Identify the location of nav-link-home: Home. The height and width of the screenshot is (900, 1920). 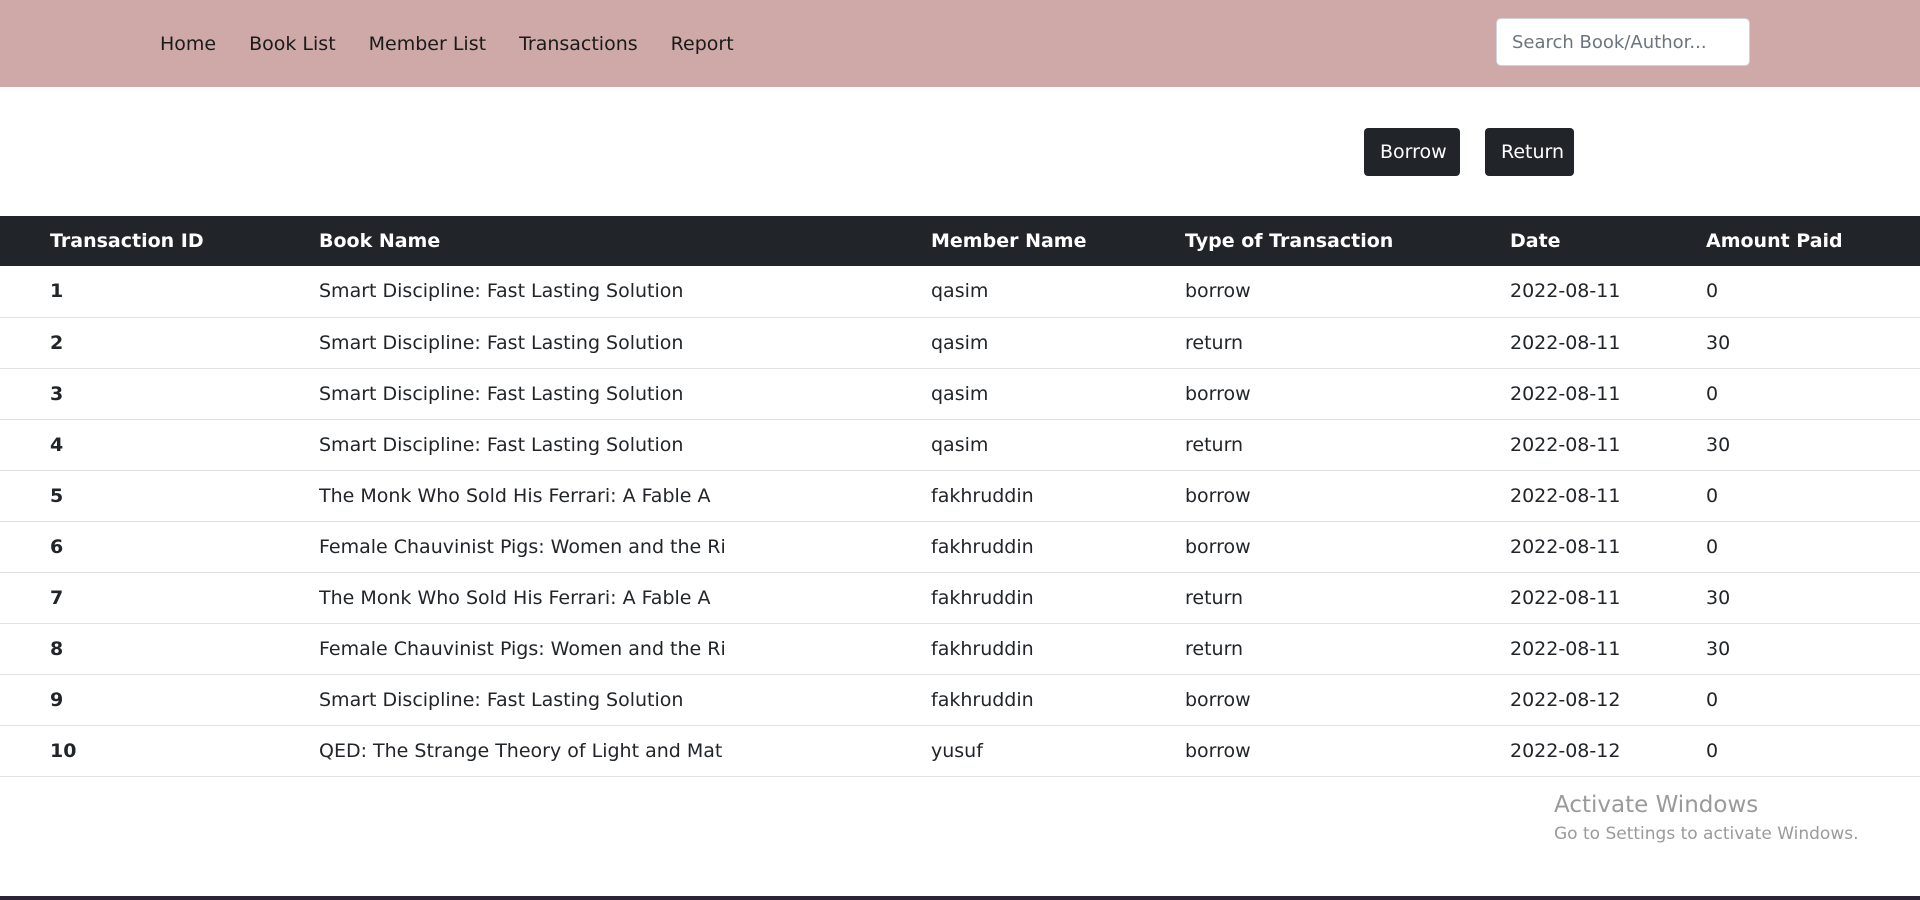
(188, 44).